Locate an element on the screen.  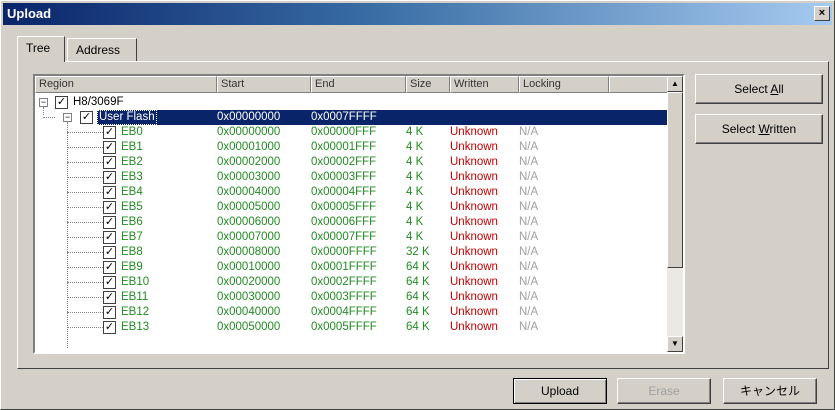
block-end: 0x00007FFF is located at coordinates (344, 237).